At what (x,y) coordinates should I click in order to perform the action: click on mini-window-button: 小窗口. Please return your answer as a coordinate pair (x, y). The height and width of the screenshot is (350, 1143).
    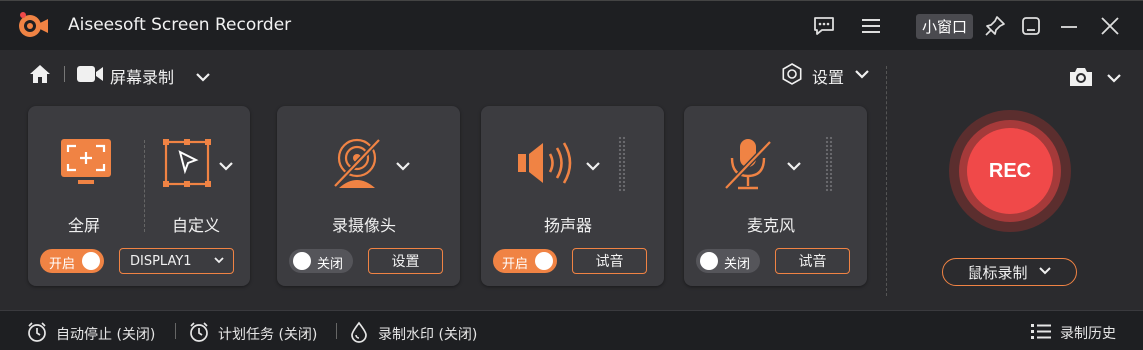
    Looking at the image, I should click on (944, 26).